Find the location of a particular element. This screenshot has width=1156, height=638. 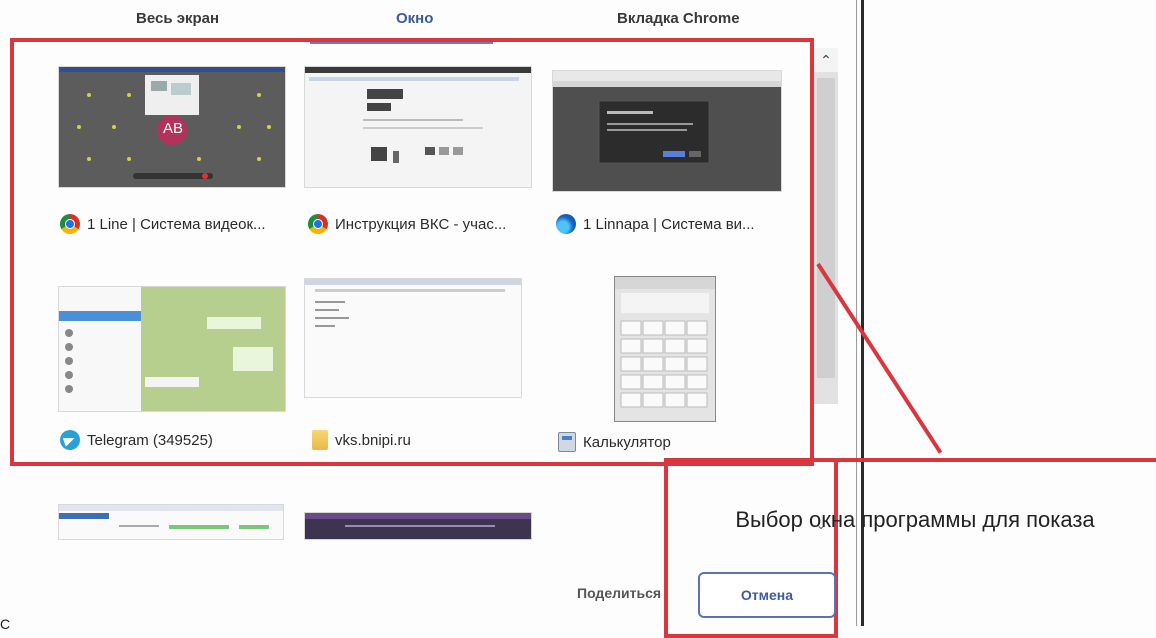

annotation-note: Выбор окна программы для показа is located at coordinates (915, 519).